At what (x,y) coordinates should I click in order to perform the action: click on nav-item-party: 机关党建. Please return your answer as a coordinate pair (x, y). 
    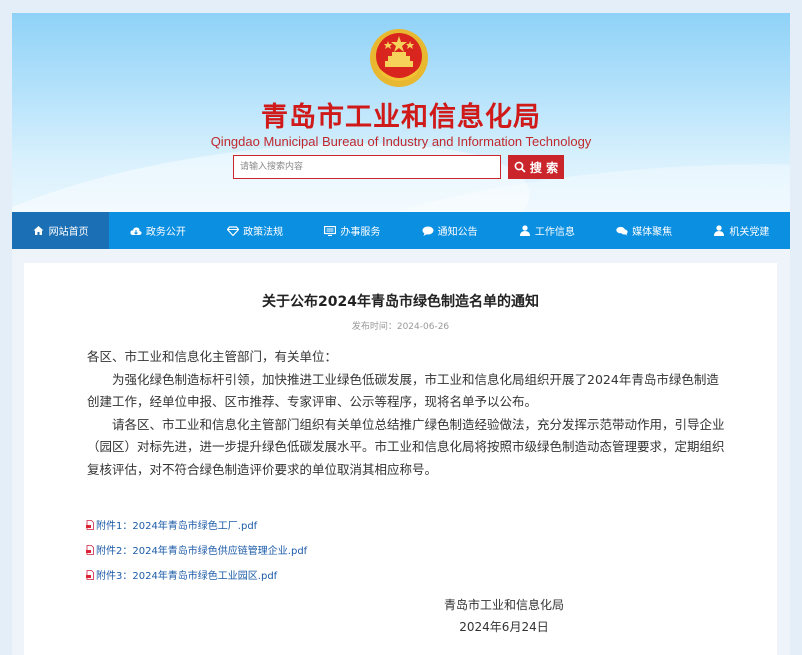
    Looking at the image, I should click on (741, 230).